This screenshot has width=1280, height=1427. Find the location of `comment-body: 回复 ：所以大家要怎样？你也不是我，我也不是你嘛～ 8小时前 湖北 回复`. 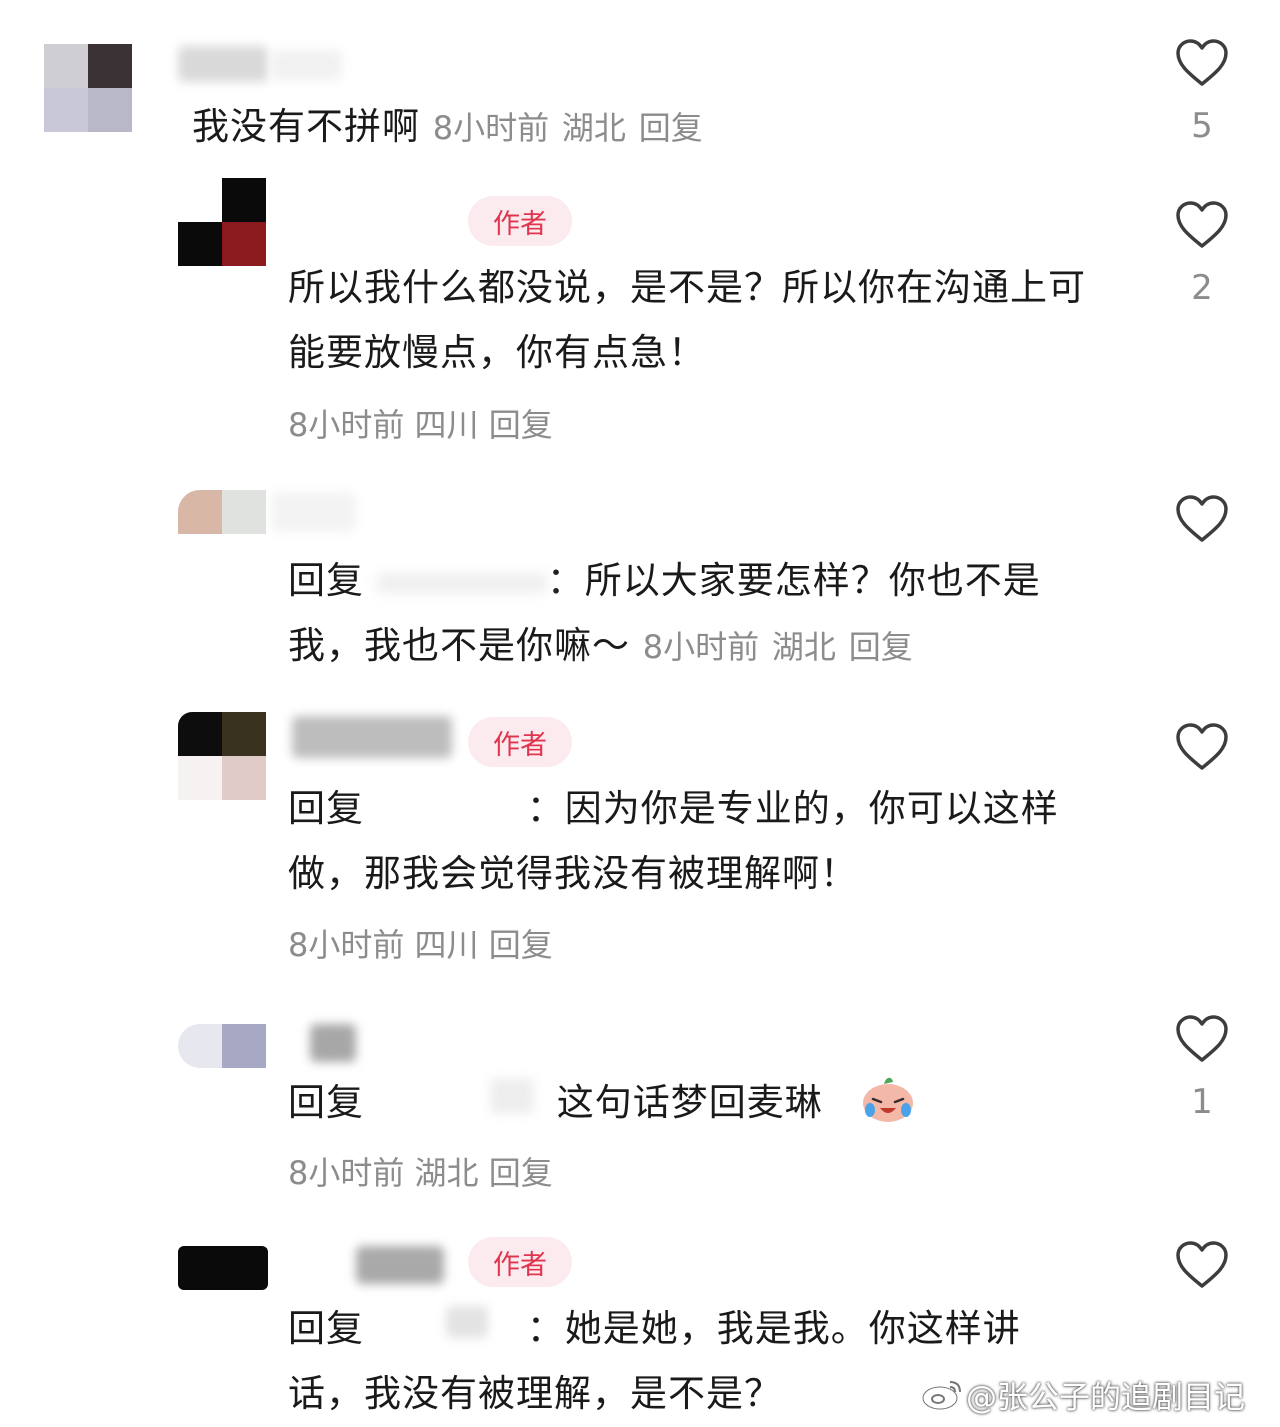

comment-body: 回复 ：所以大家要怎样？你也不是我，我也不是你嘛～ 8小时前 湖北 回复 is located at coordinates (698, 614).